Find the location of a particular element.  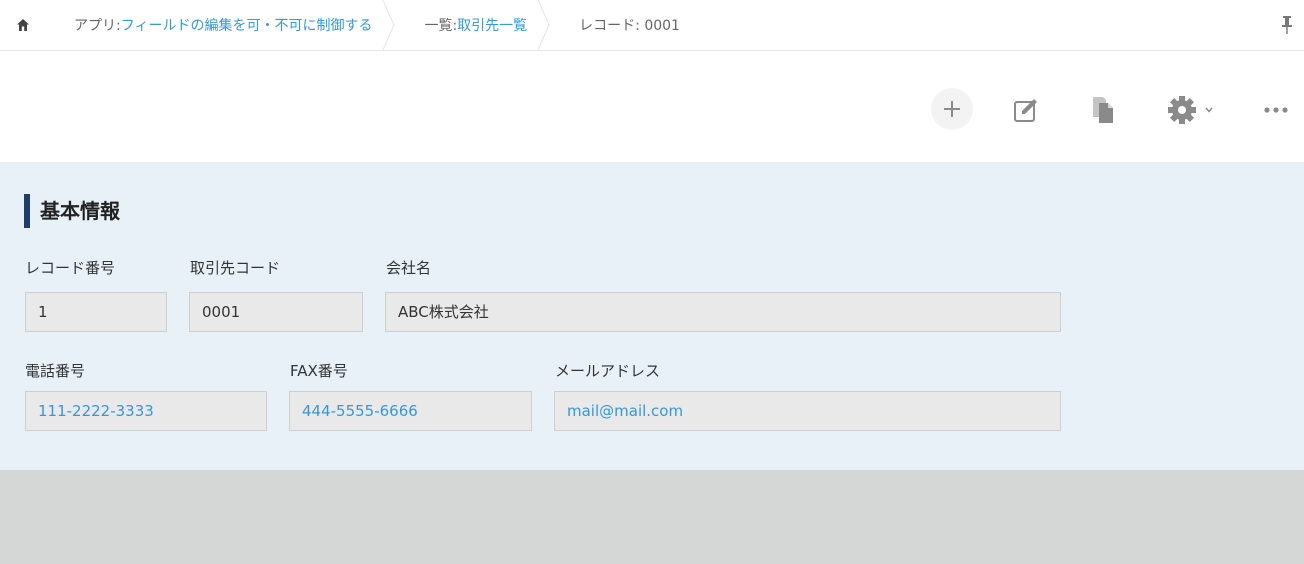

section-title: 基本情報 is located at coordinates (72, 211).